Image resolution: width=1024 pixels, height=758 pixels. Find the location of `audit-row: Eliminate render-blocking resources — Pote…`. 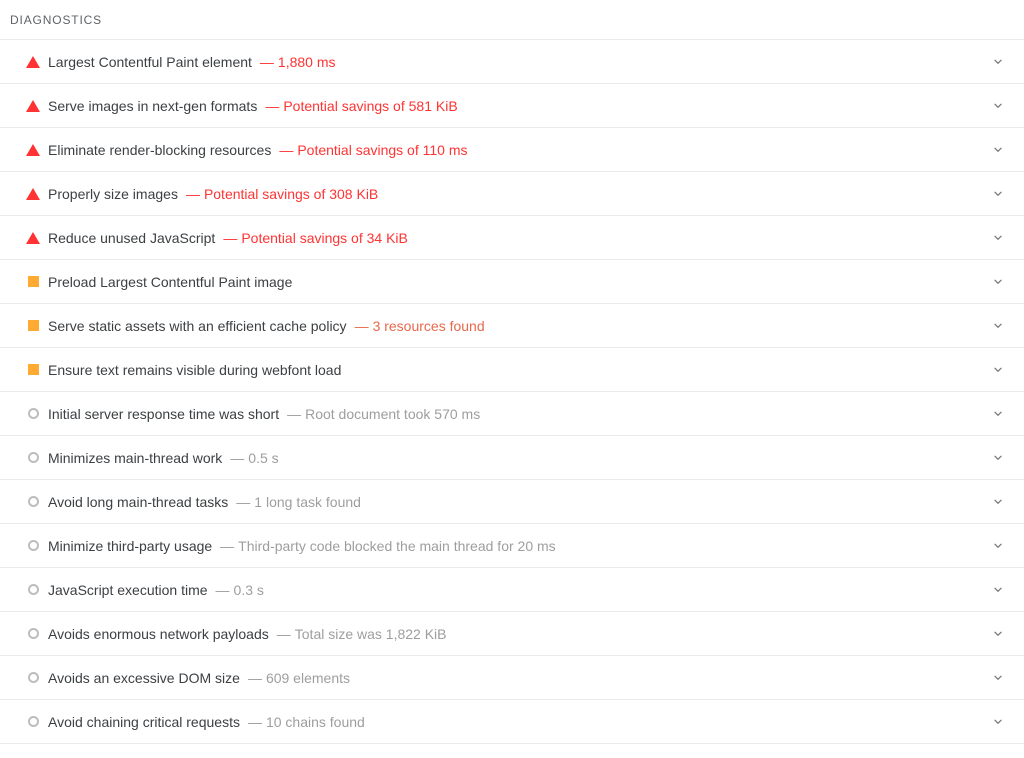

audit-row: Eliminate render-blocking resources — Pote… is located at coordinates (512, 150).